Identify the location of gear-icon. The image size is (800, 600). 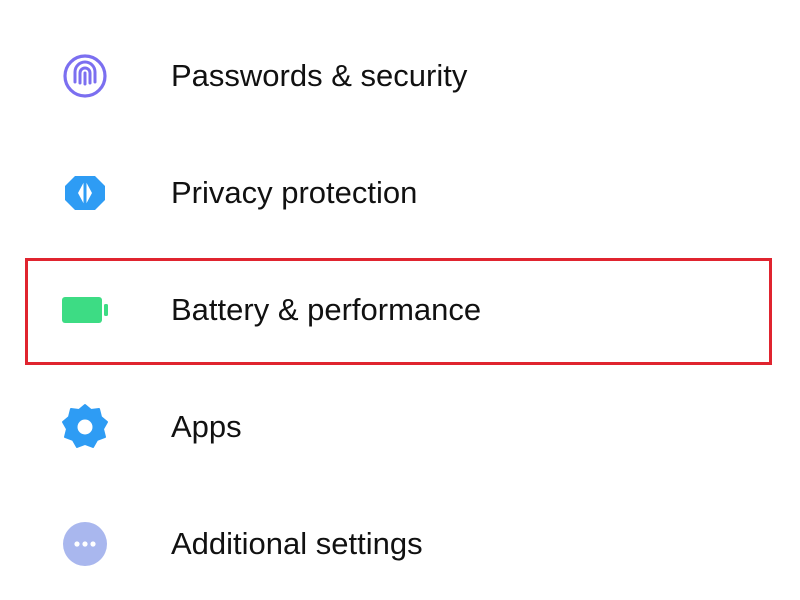
(85, 427).